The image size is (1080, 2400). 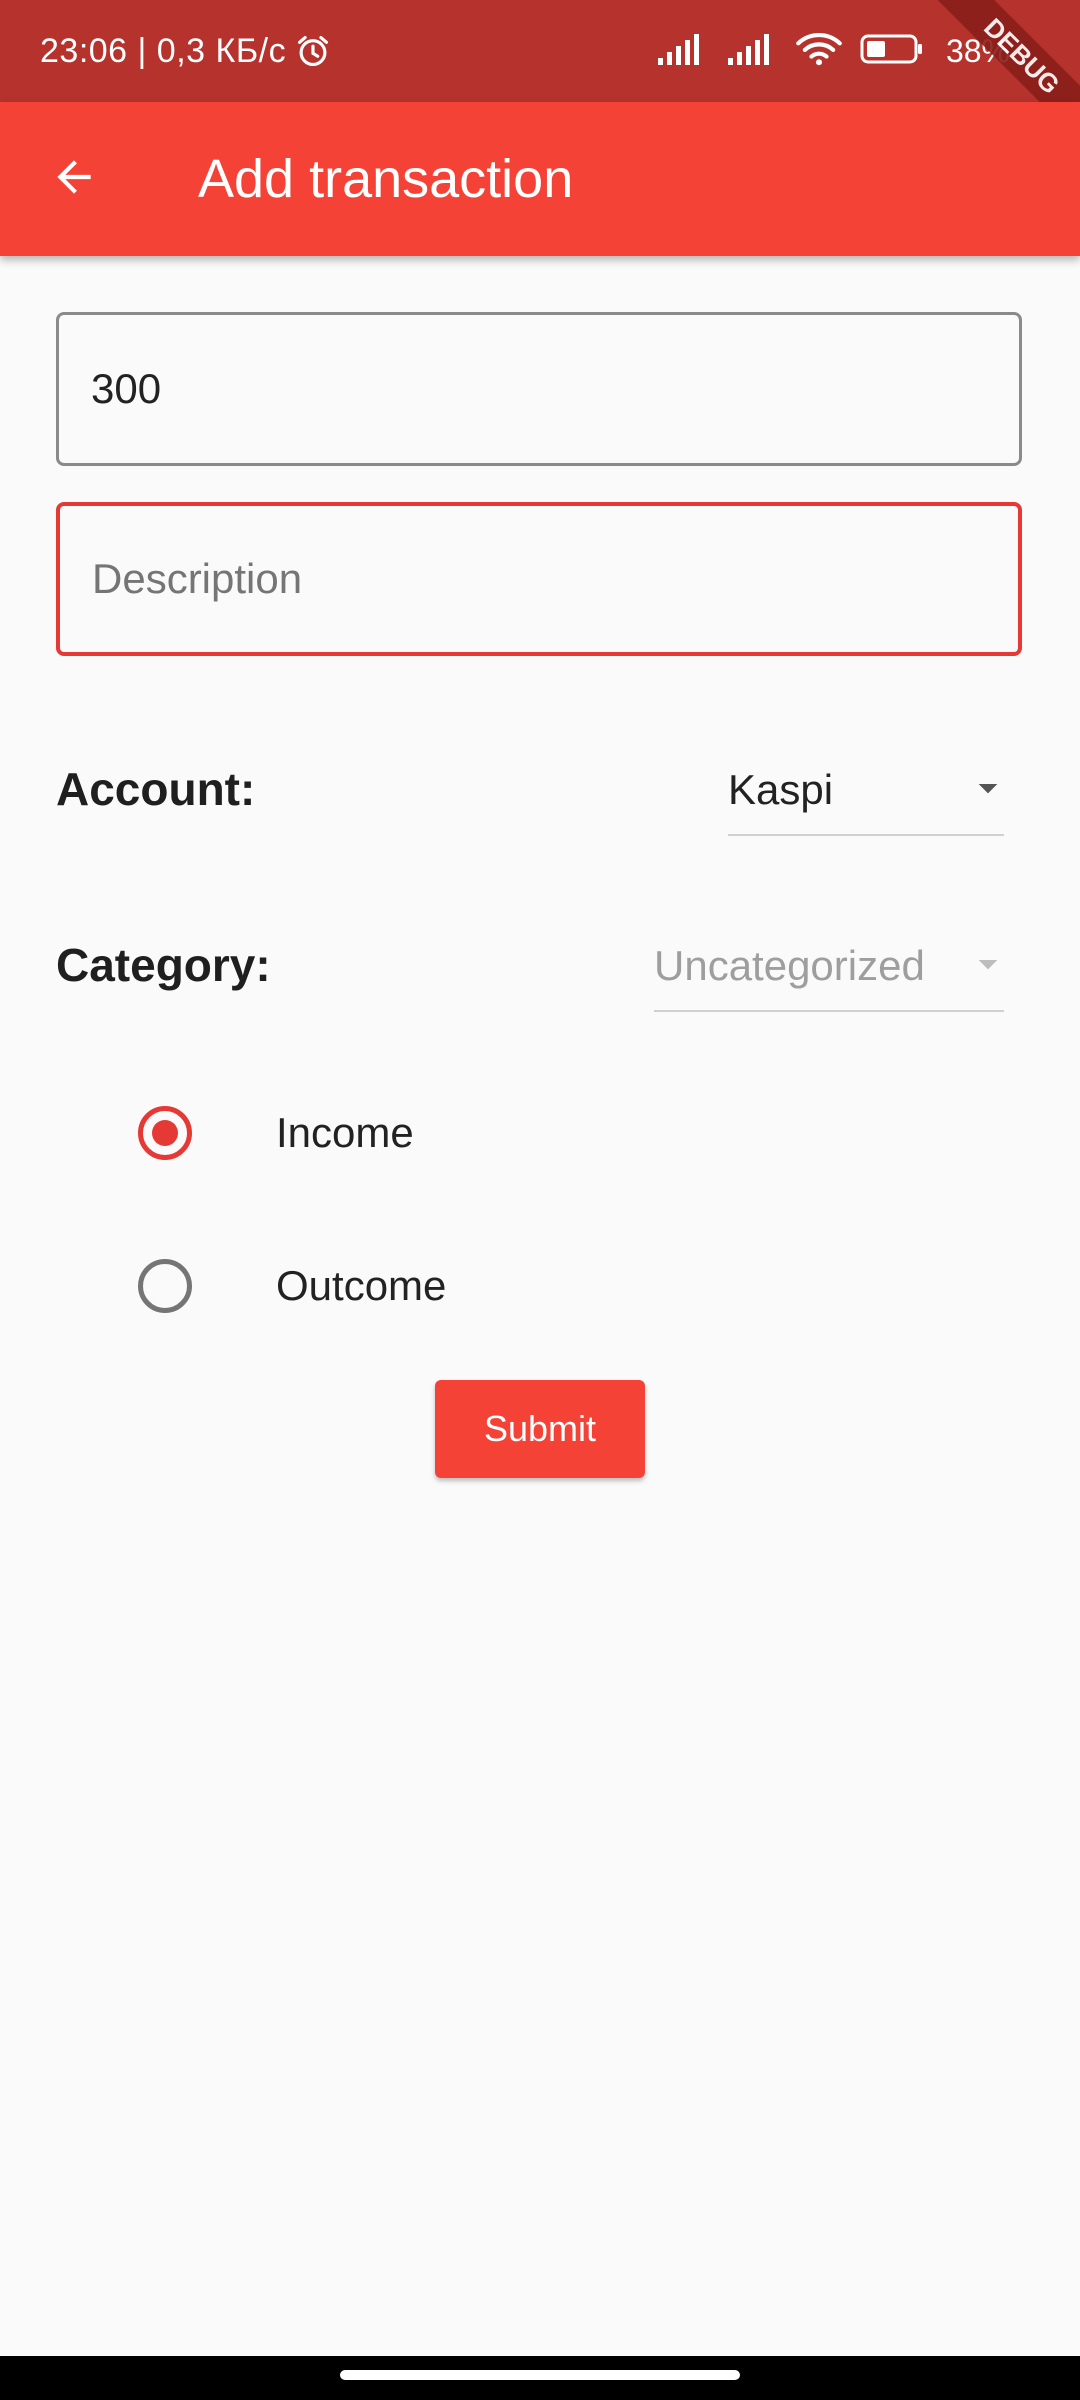 I want to click on submit-button: Submit, so click(x=540, y=1429).